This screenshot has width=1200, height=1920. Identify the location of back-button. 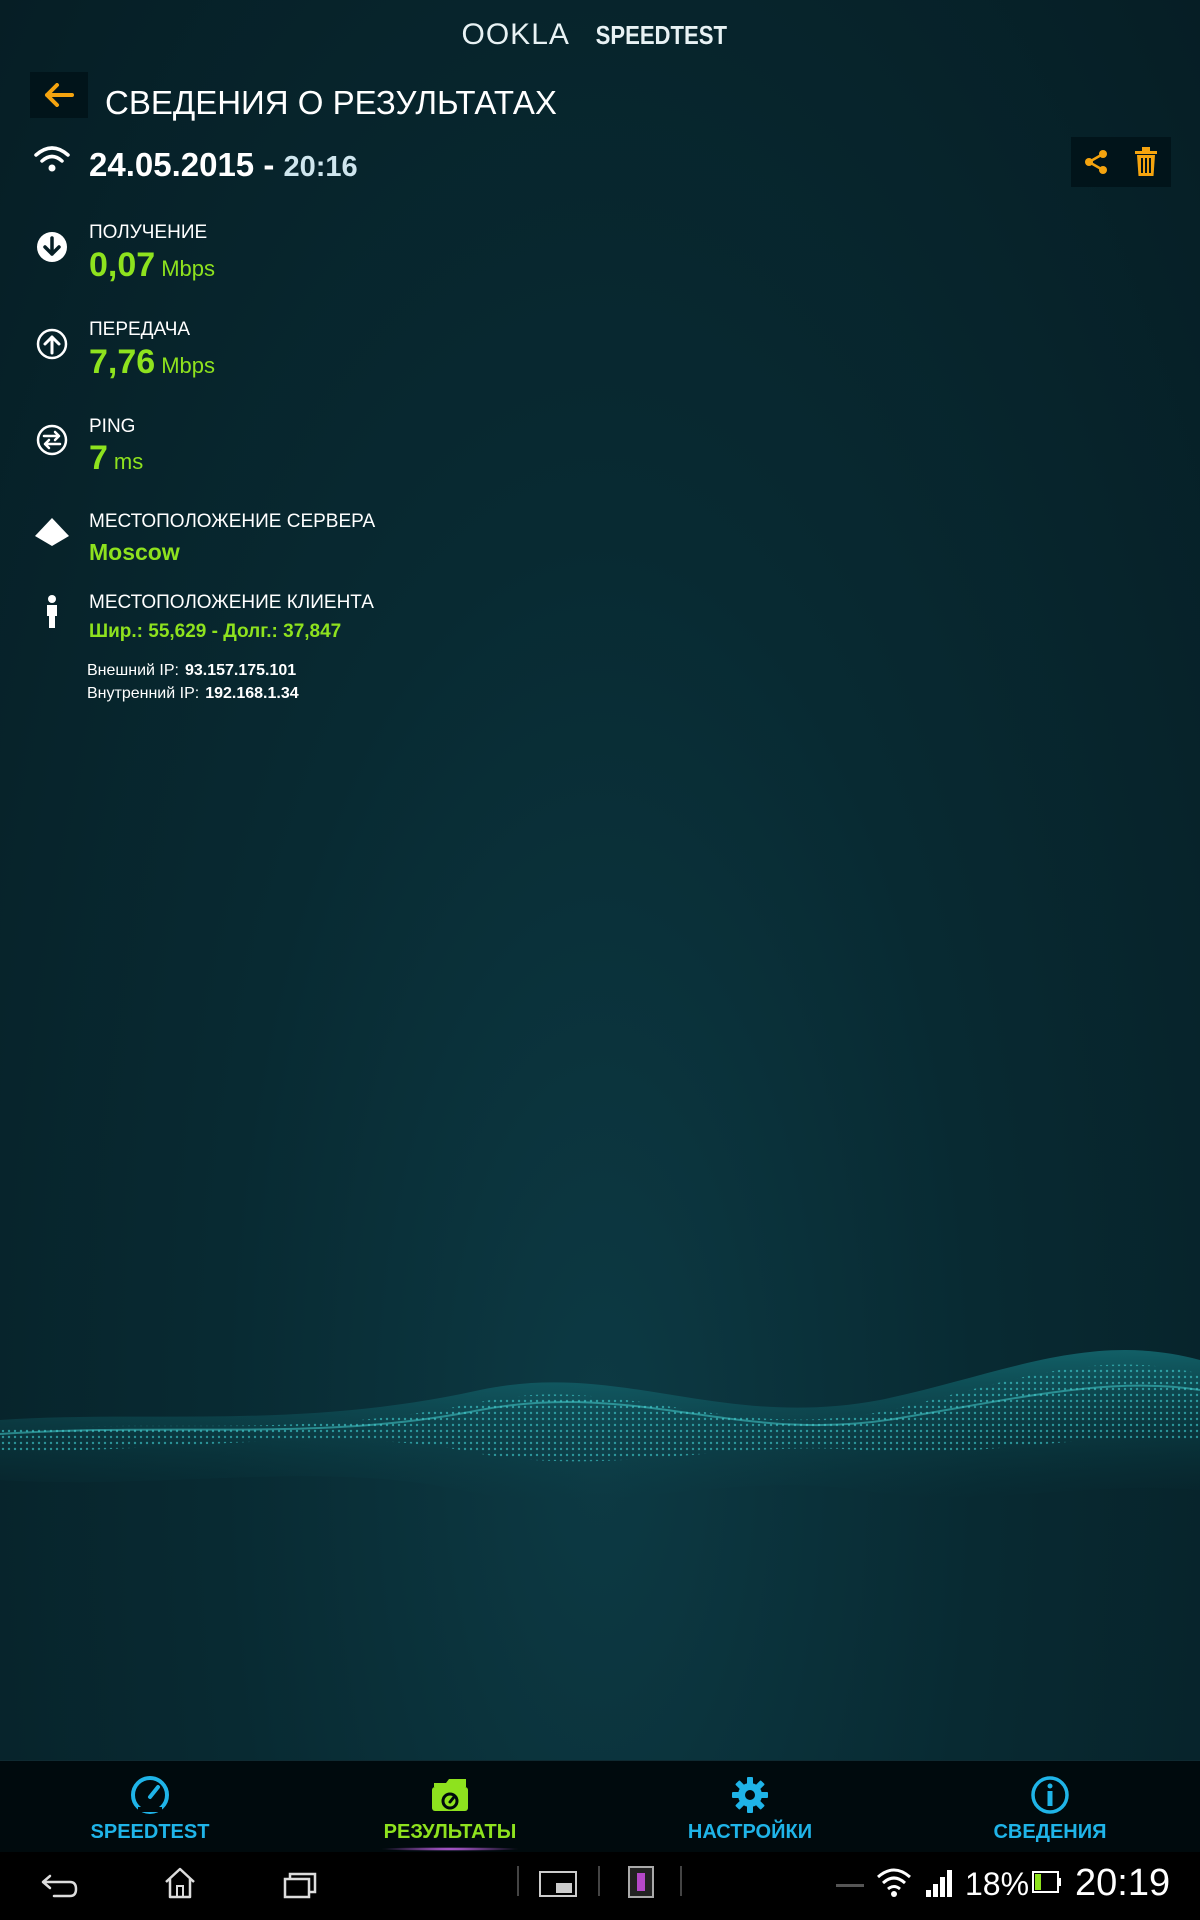
(59, 95).